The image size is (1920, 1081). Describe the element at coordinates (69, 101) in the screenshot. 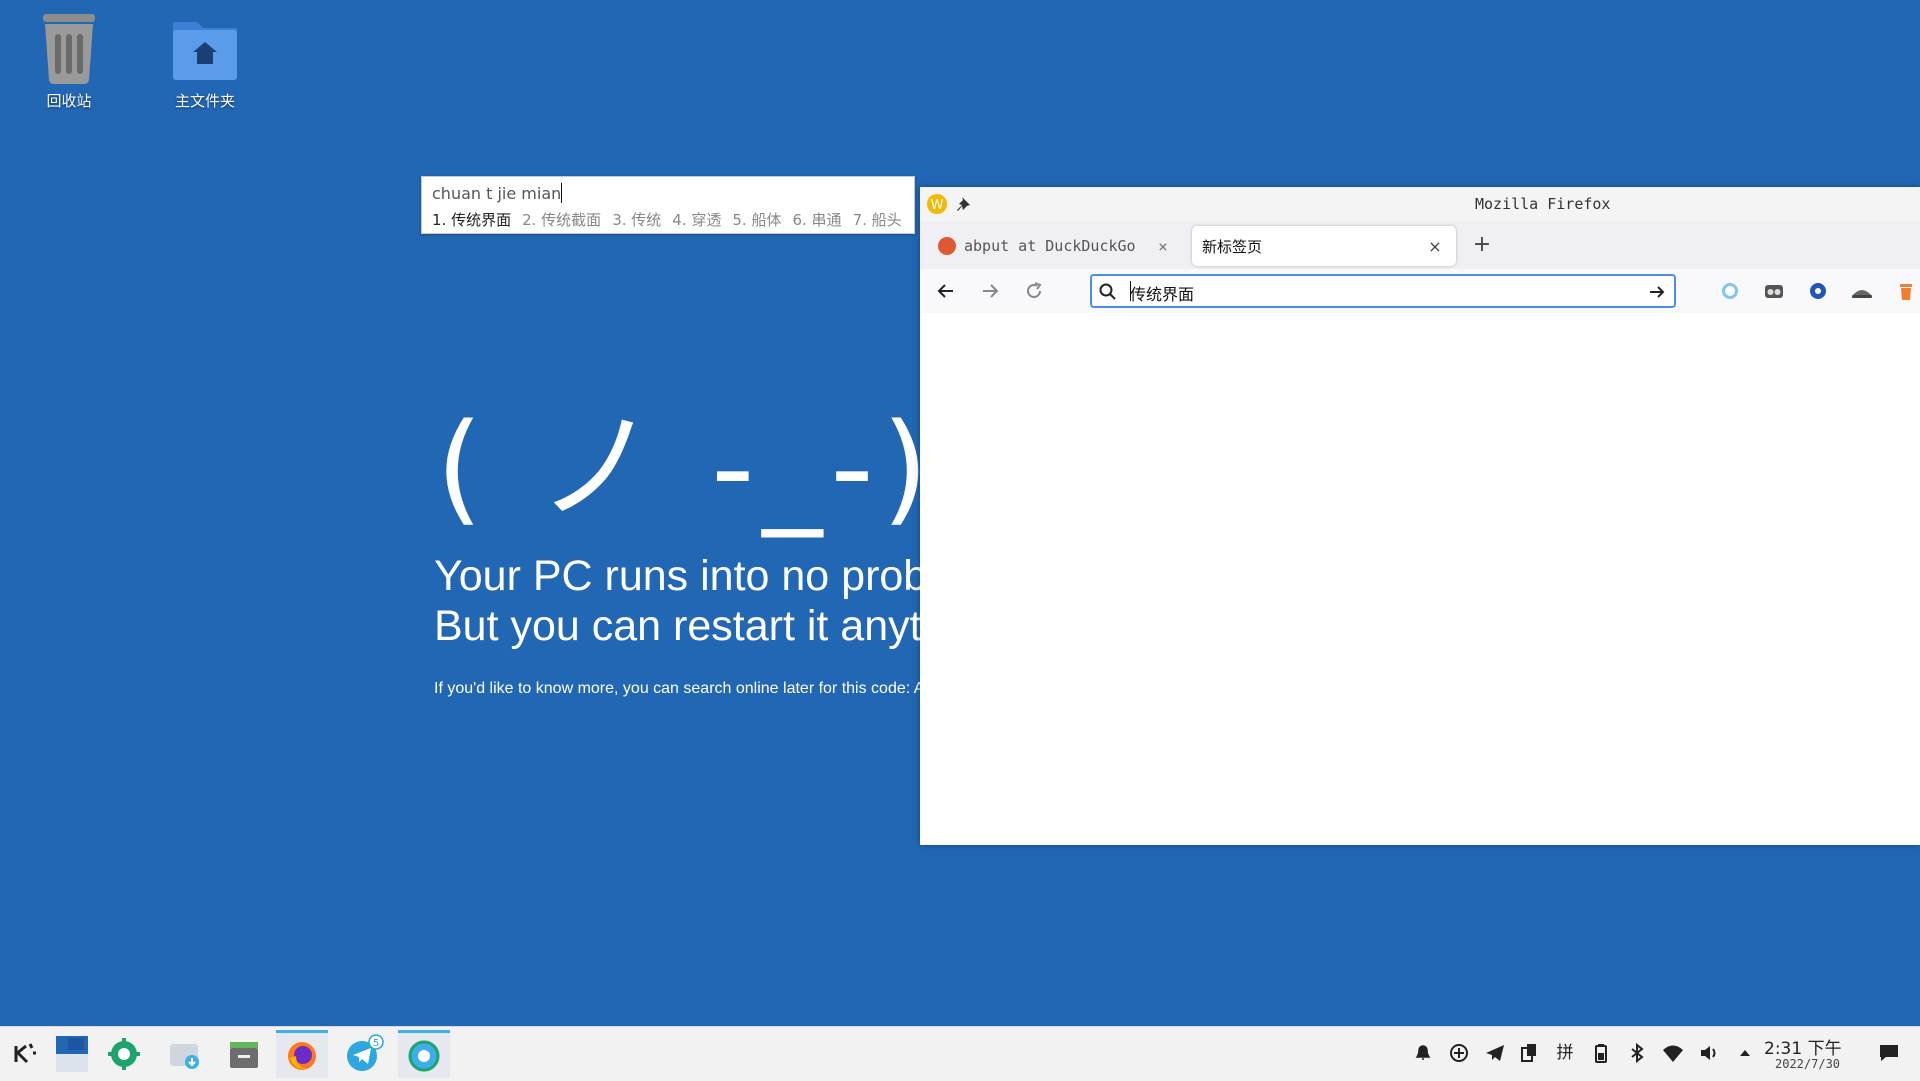

I see `desktop-icon-label: 回收站` at that location.